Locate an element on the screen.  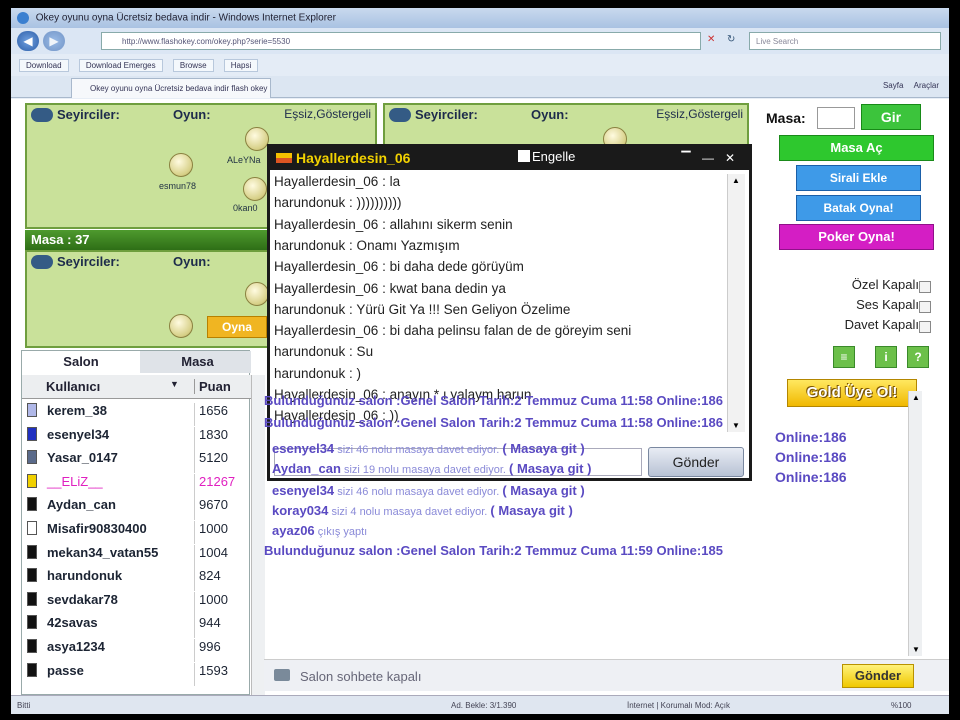
user-name: harundonuk is located at coordinates (84, 575).